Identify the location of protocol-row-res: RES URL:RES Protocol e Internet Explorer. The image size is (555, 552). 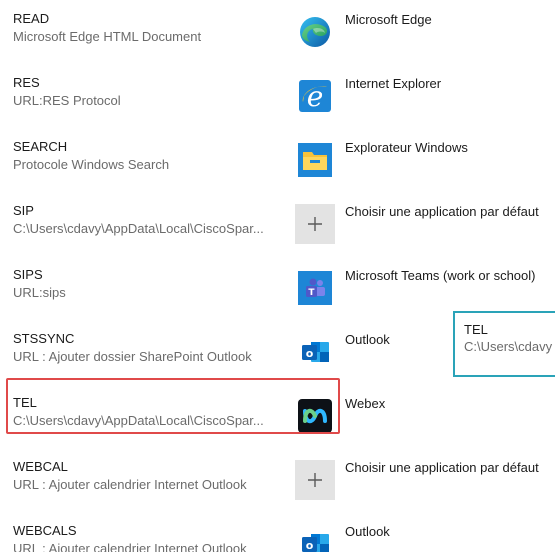
(277, 96).